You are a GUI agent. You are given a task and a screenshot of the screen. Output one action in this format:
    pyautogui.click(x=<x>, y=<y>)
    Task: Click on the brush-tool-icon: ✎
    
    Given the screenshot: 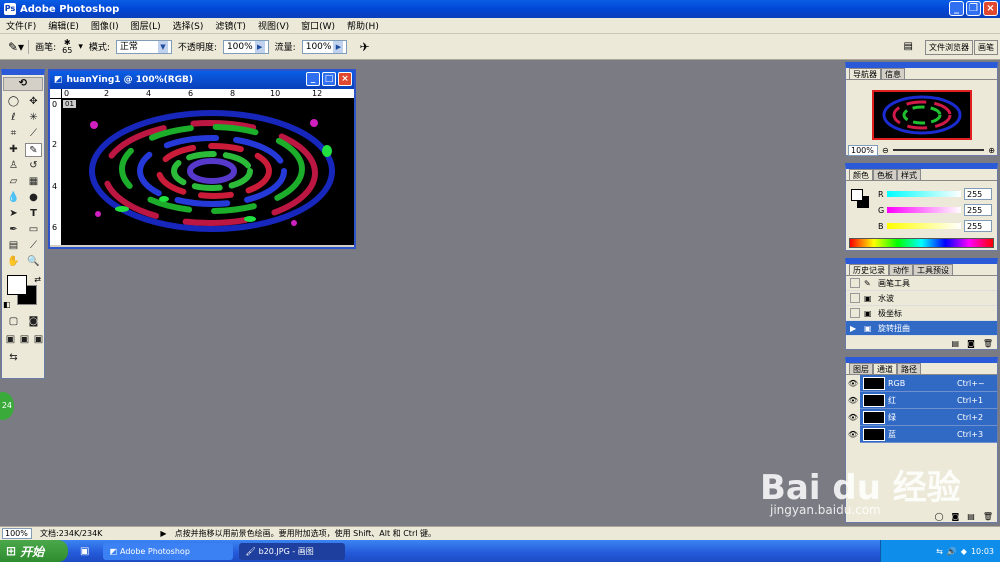 What is the action you would take?
    pyautogui.click(x=33, y=150)
    